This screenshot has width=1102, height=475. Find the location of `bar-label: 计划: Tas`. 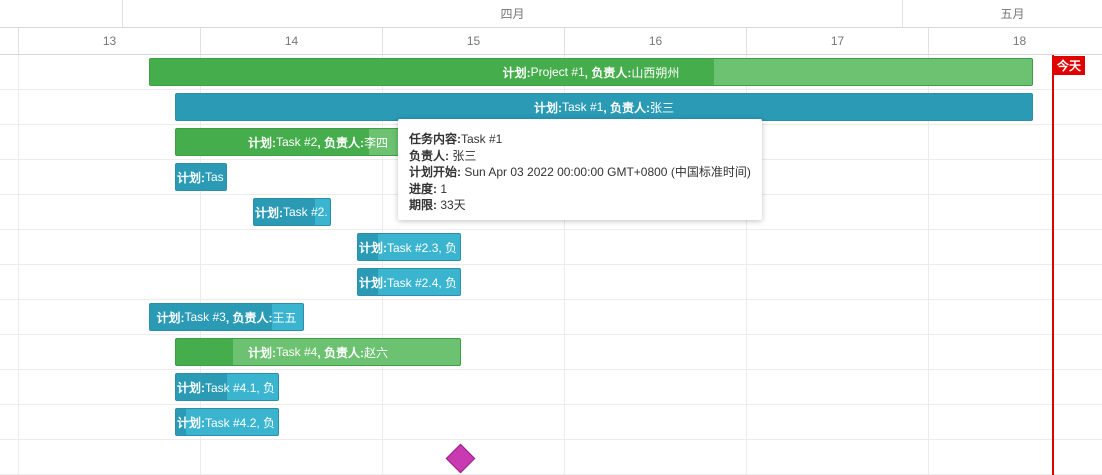

bar-label: 计划: Tas is located at coordinates (200, 177).